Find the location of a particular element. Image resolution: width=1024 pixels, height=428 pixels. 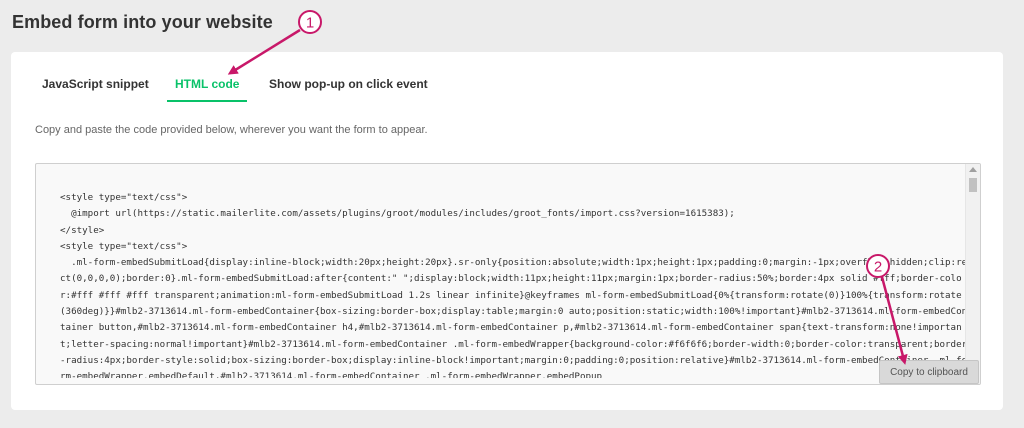

callout-1-circle is located at coordinates (310, 22).